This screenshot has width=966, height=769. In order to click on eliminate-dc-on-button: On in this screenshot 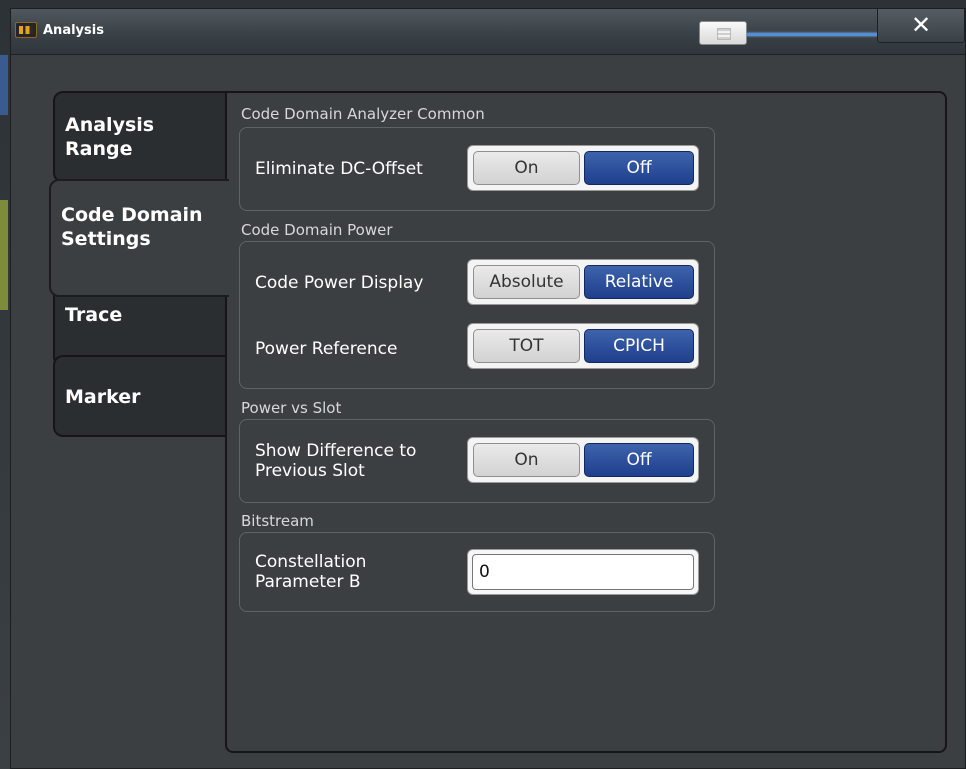, I will do `click(526, 168)`.